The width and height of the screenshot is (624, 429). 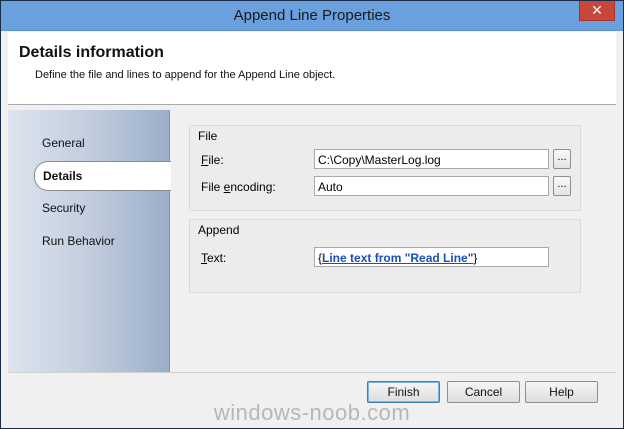 I want to click on append-text-input: {Line text from "Read Line"}, so click(x=431, y=257).